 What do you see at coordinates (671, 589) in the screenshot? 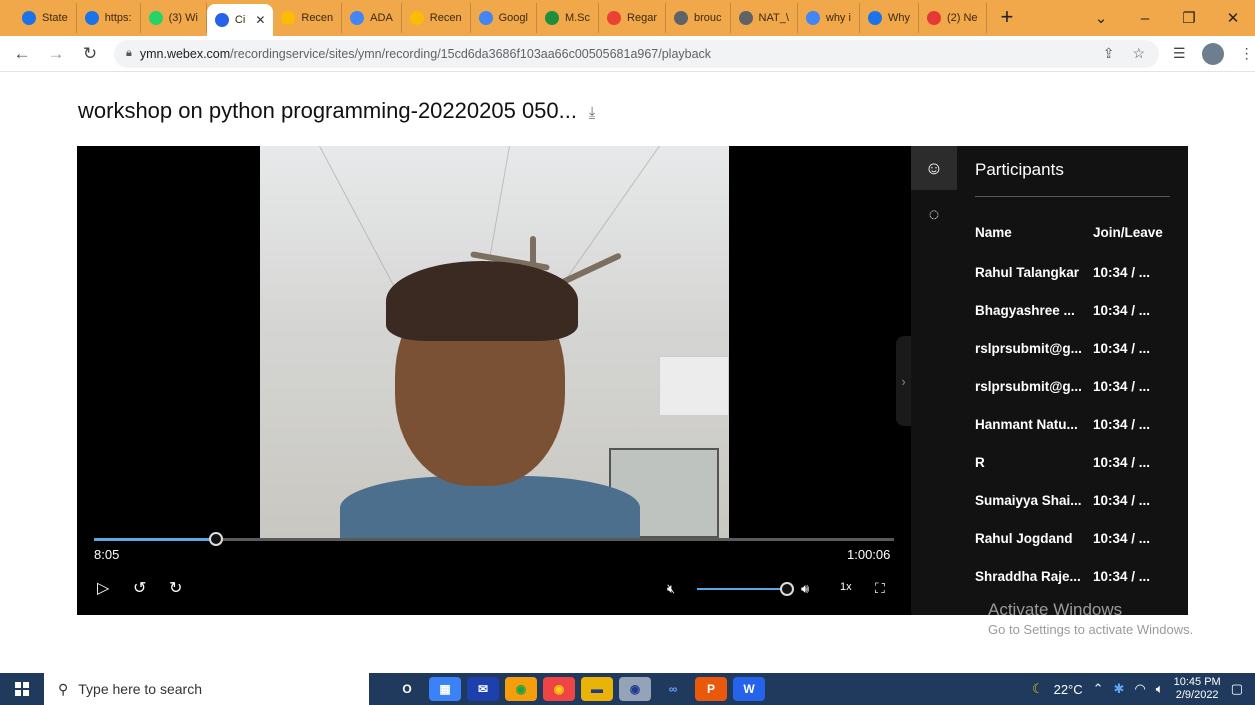
I see `mute-icon: 🔇︎` at bounding box center [671, 589].